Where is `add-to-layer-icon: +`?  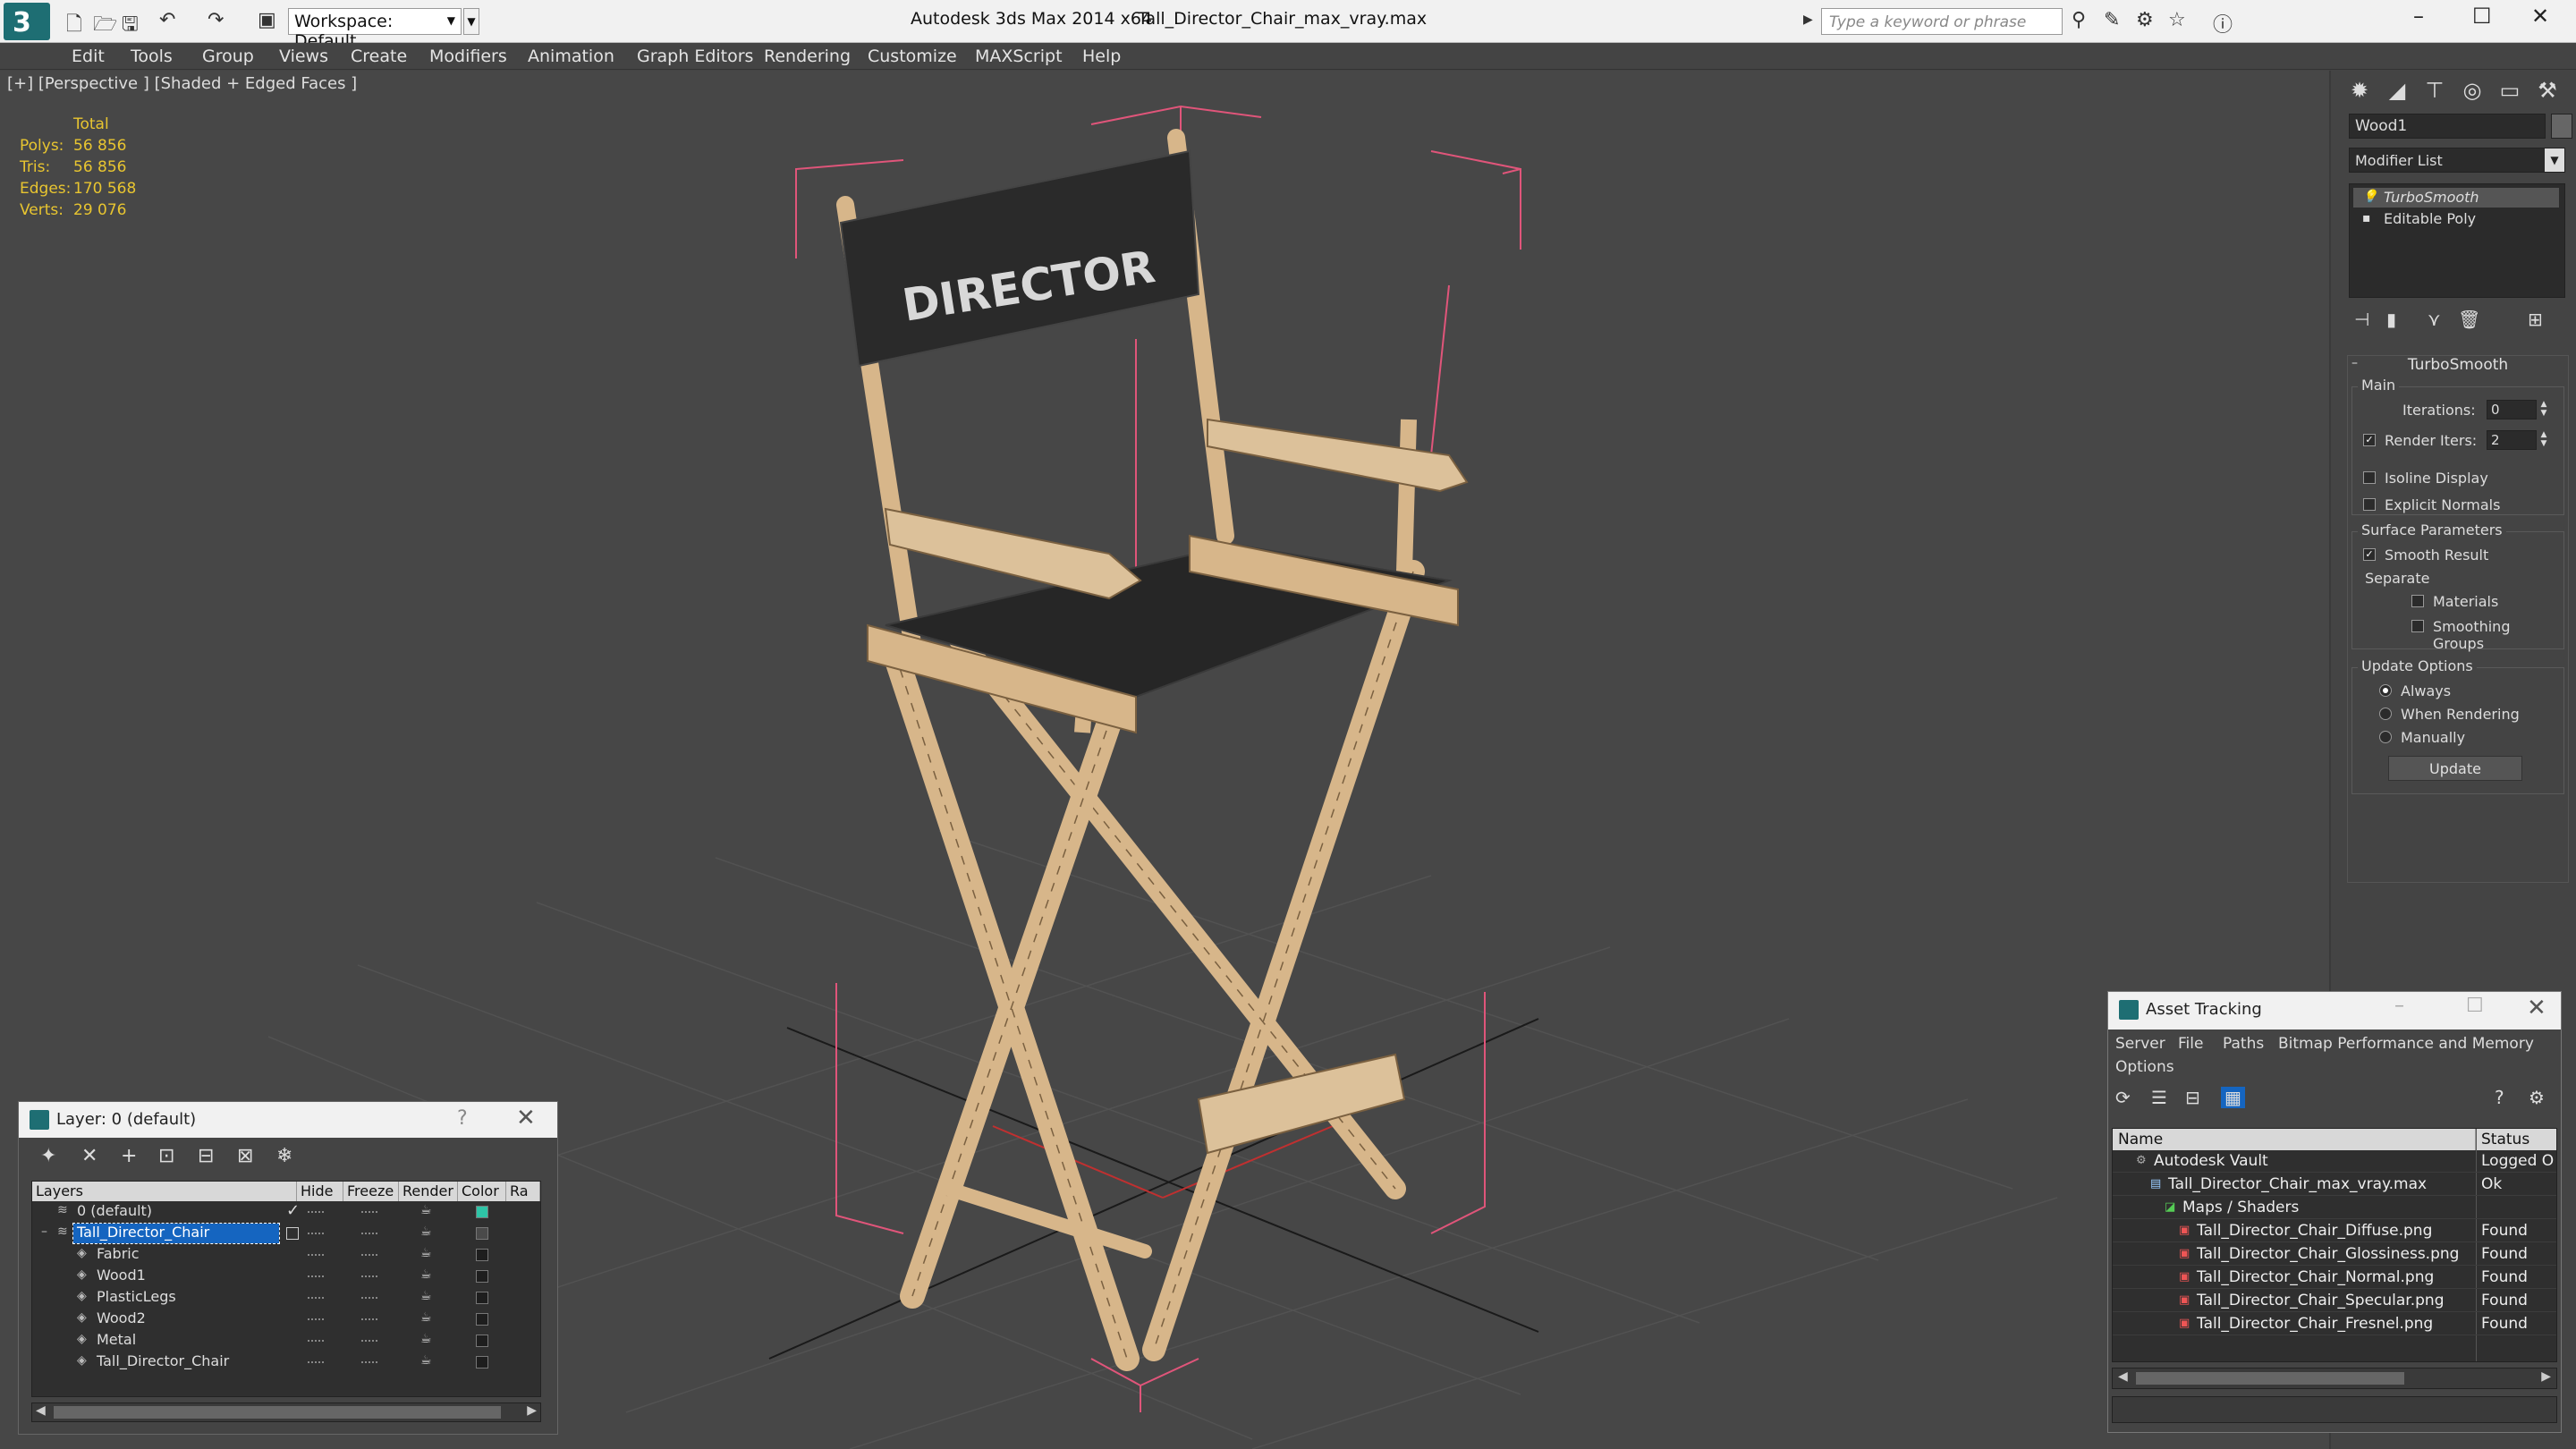
add-to-layer-icon: + is located at coordinates (129, 1156).